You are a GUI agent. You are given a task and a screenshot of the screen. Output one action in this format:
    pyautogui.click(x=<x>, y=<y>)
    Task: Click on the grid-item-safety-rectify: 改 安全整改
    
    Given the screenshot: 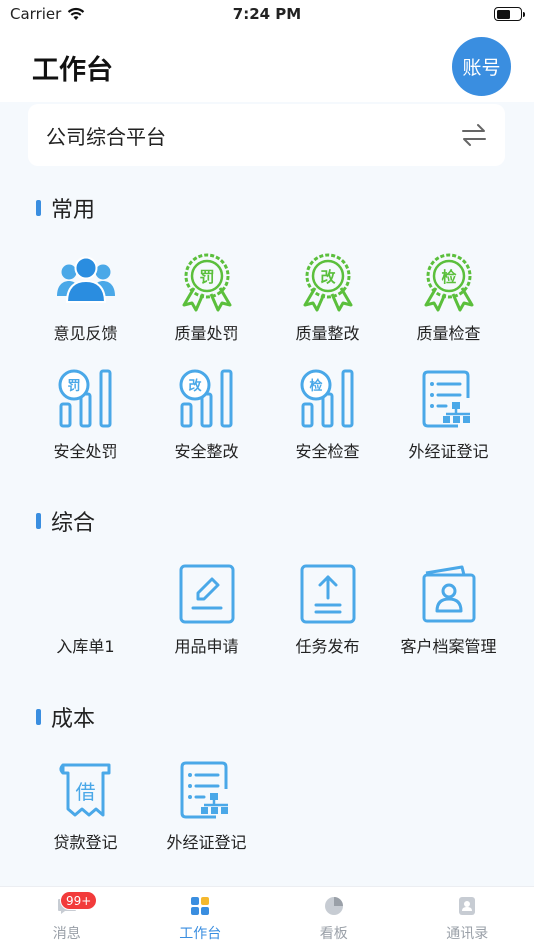 What is the action you would take?
    pyautogui.click(x=206, y=420)
    